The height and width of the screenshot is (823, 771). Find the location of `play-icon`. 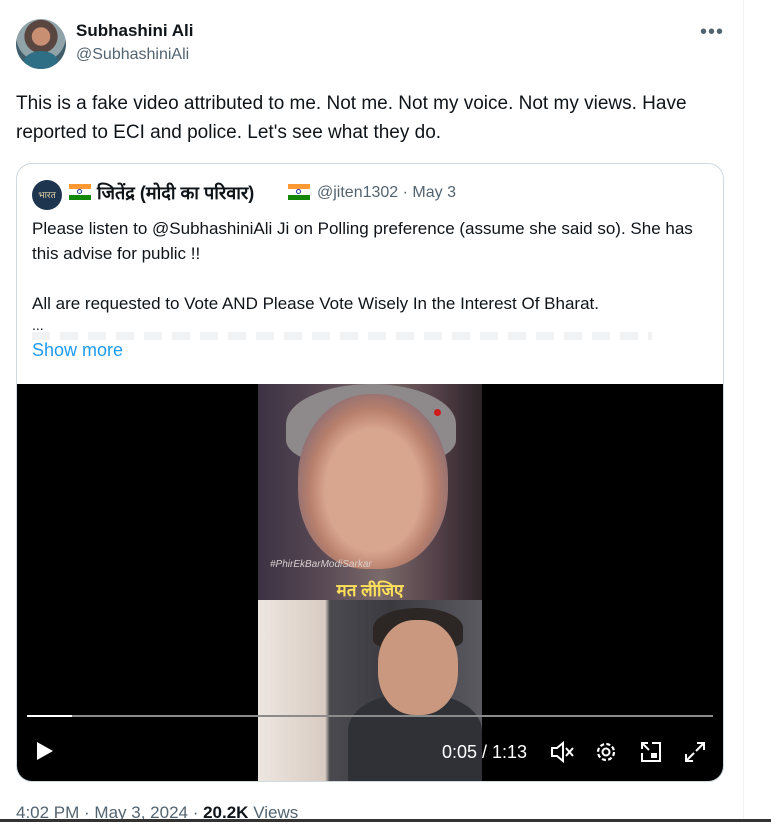

play-icon is located at coordinates (44, 751).